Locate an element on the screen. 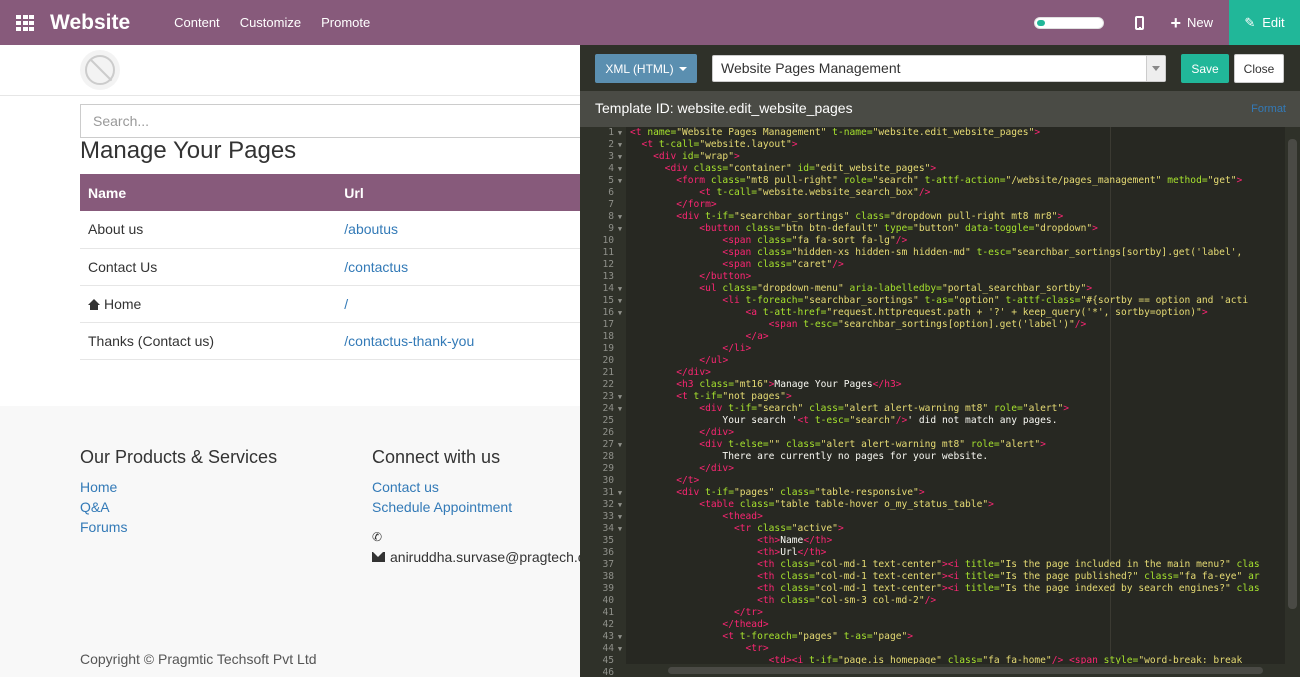 Image resolution: width=1300 pixels, height=677 pixels. footer-link-forums: Forums is located at coordinates (103, 527).